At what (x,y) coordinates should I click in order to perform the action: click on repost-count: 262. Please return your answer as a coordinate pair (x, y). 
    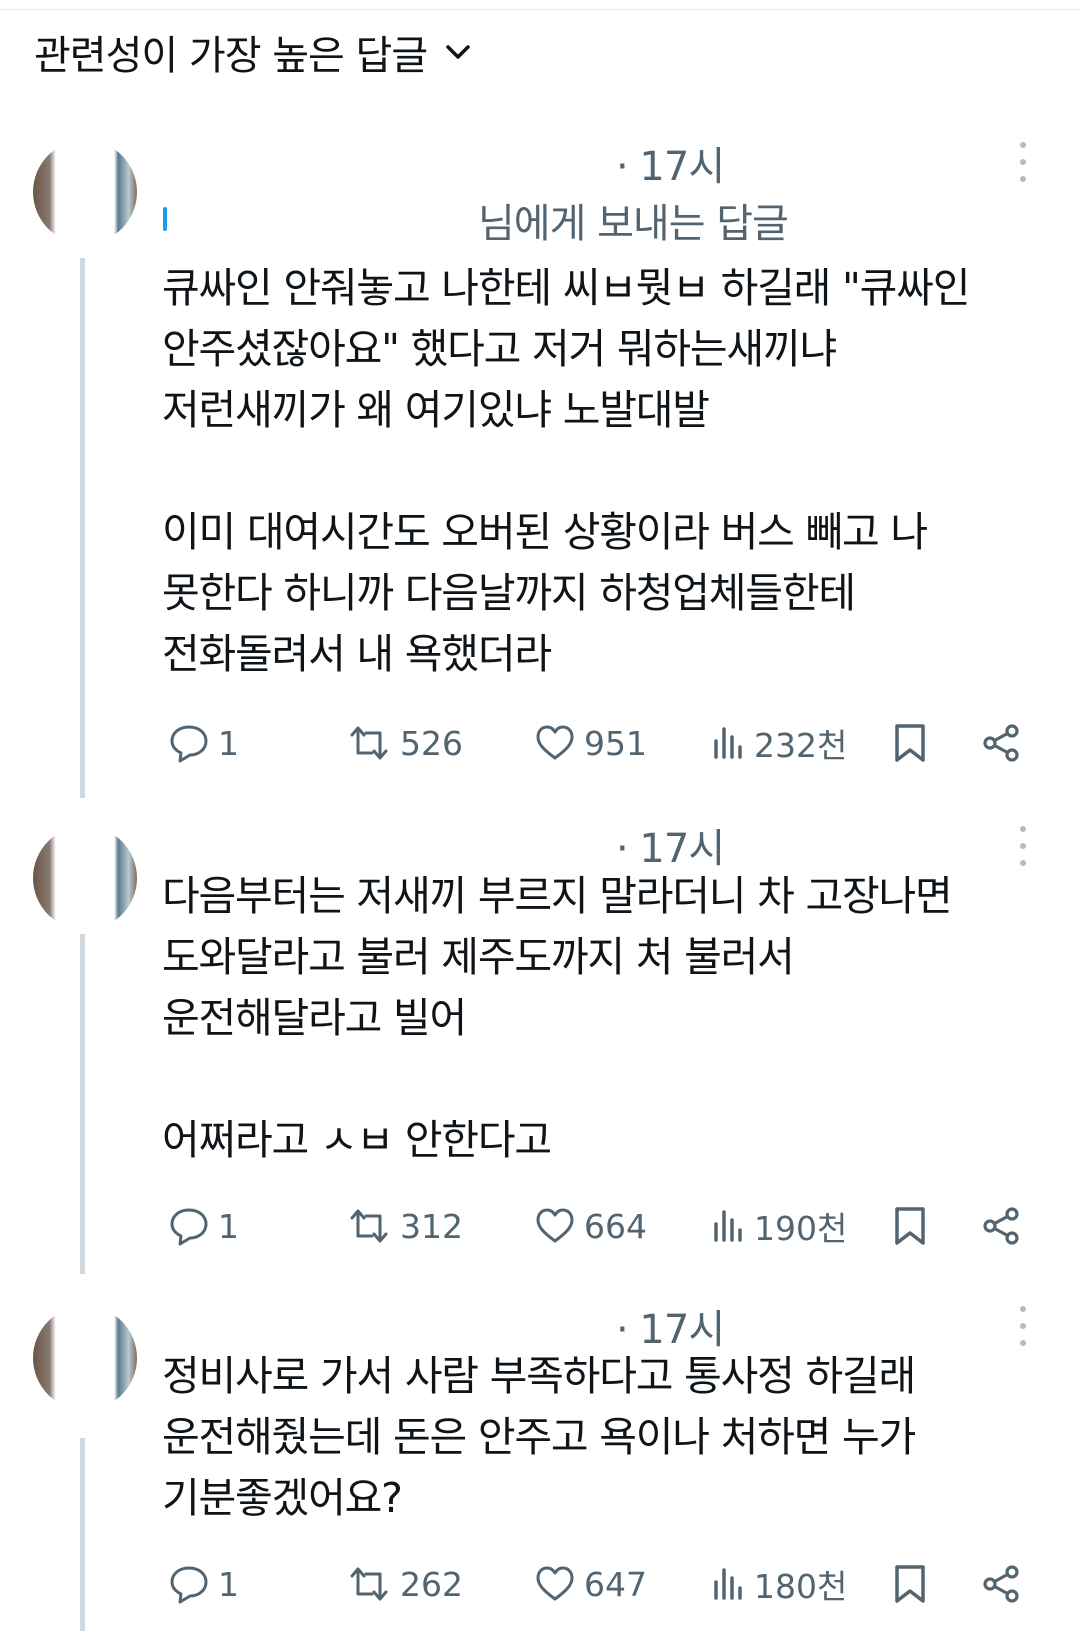
    Looking at the image, I should click on (431, 1584).